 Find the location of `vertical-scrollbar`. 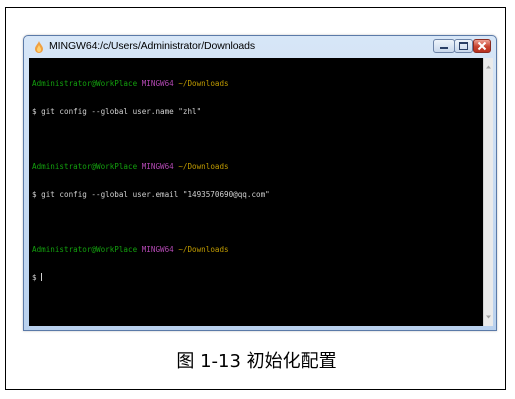

vertical-scrollbar is located at coordinates (488, 192).